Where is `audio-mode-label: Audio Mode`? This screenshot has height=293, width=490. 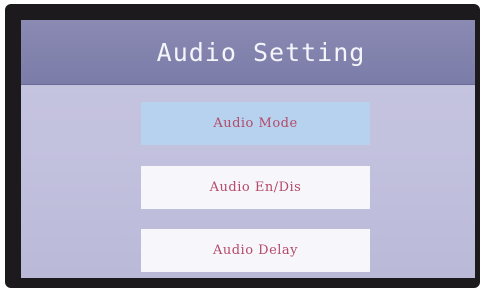 audio-mode-label: Audio Mode is located at coordinates (255, 123).